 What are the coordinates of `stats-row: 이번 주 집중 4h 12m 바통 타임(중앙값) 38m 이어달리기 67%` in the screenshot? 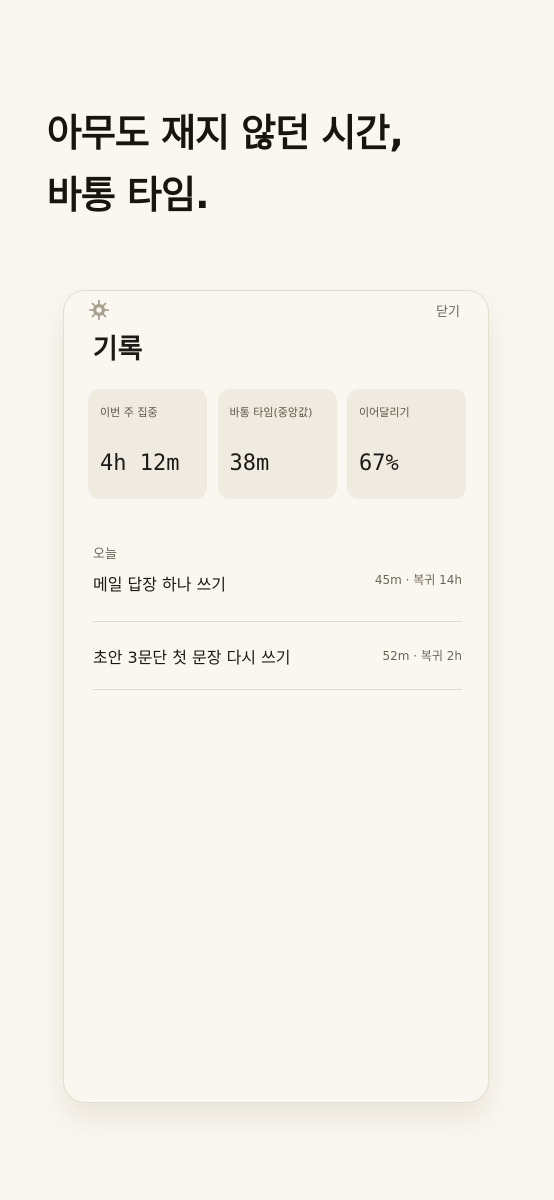 It's located at (277, 444).